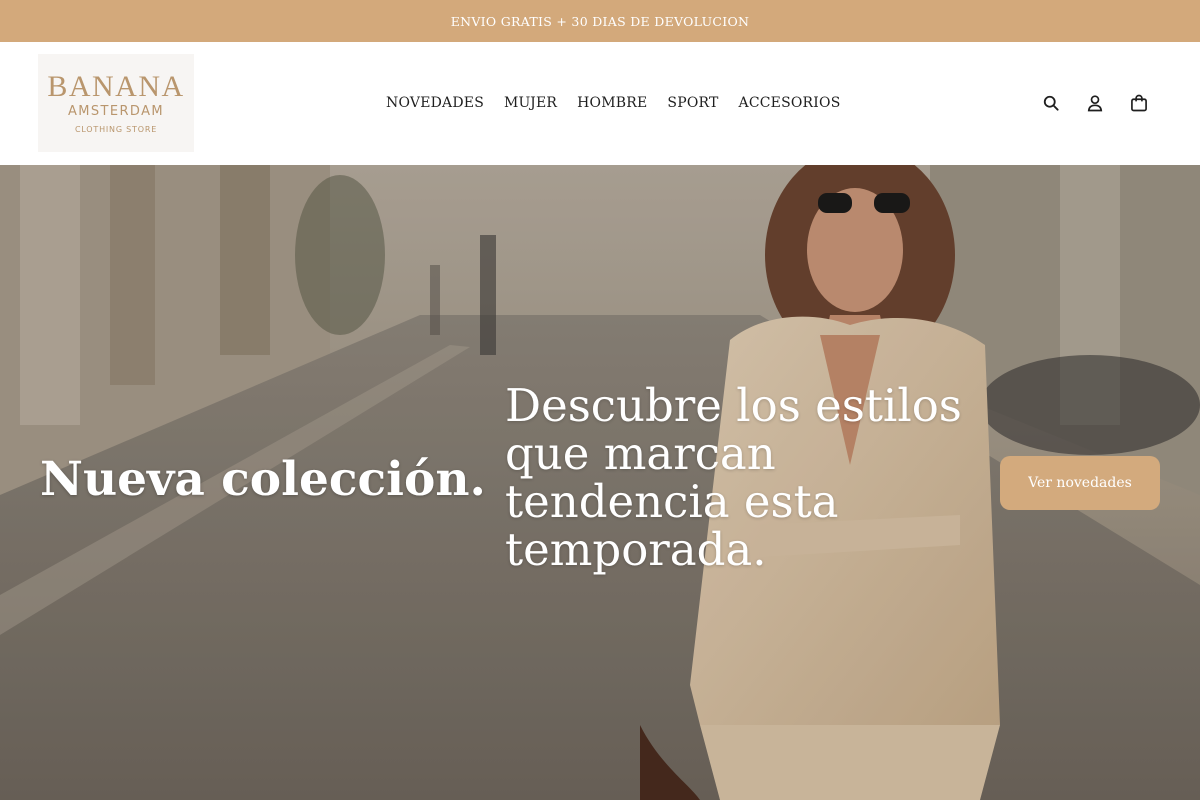 This screenshot has width=1200, height=800. I want to click on brand-logo: BANANA AMSTERDAM CLOTHING STORE, so click(116, 103).